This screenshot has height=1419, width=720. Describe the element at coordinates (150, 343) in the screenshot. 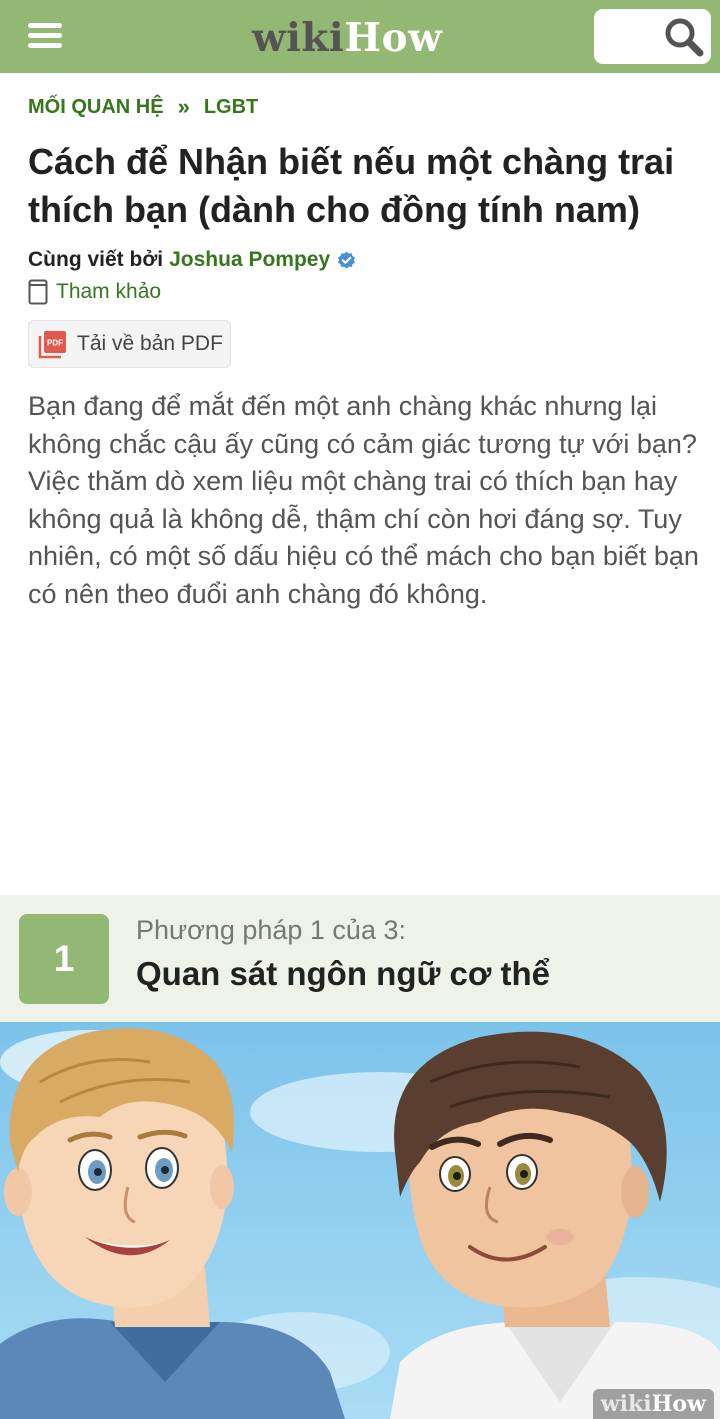

I see `pdf-button-label: Tải về bản PDF` at that location.